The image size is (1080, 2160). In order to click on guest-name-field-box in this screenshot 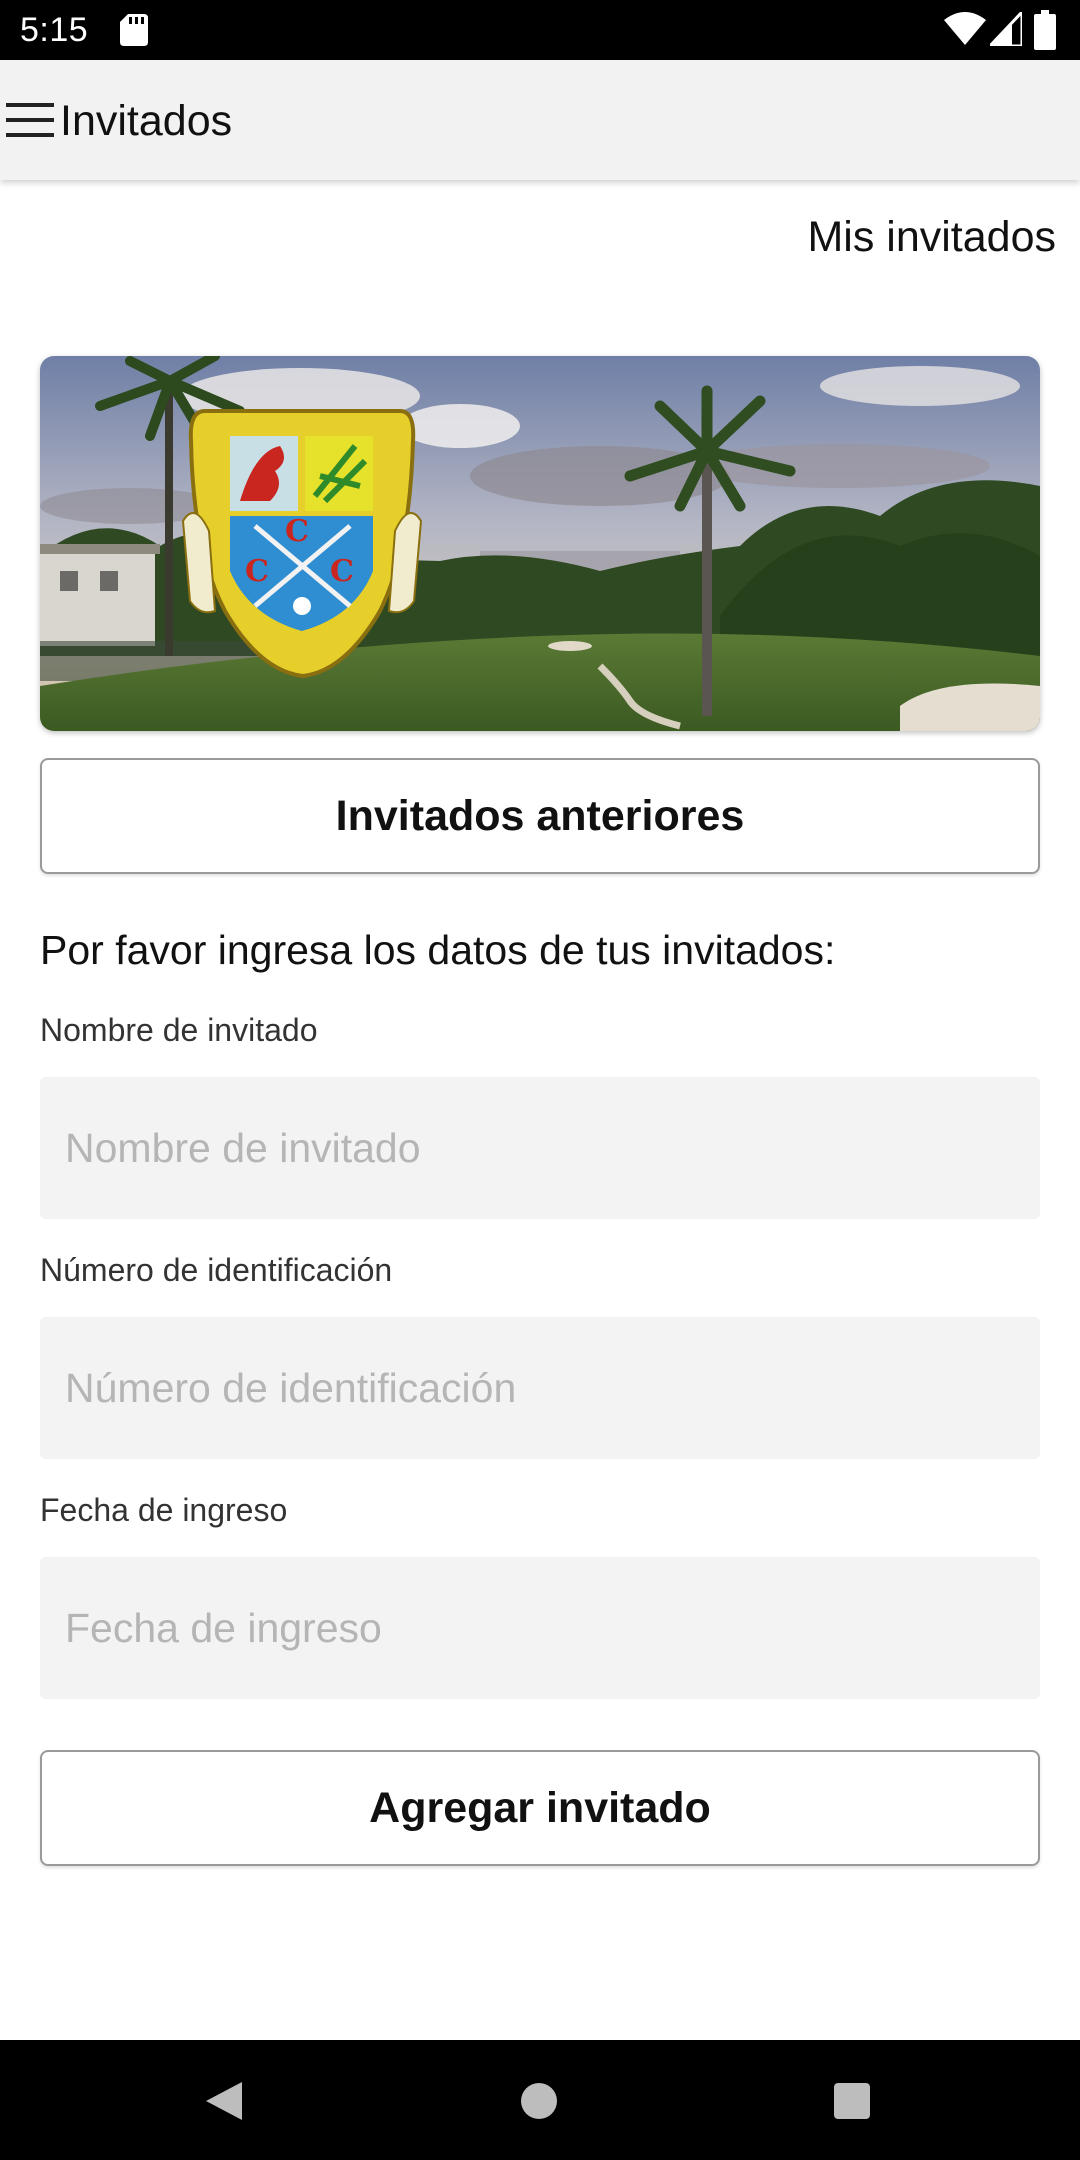, I will do `click(540, 1148)`.